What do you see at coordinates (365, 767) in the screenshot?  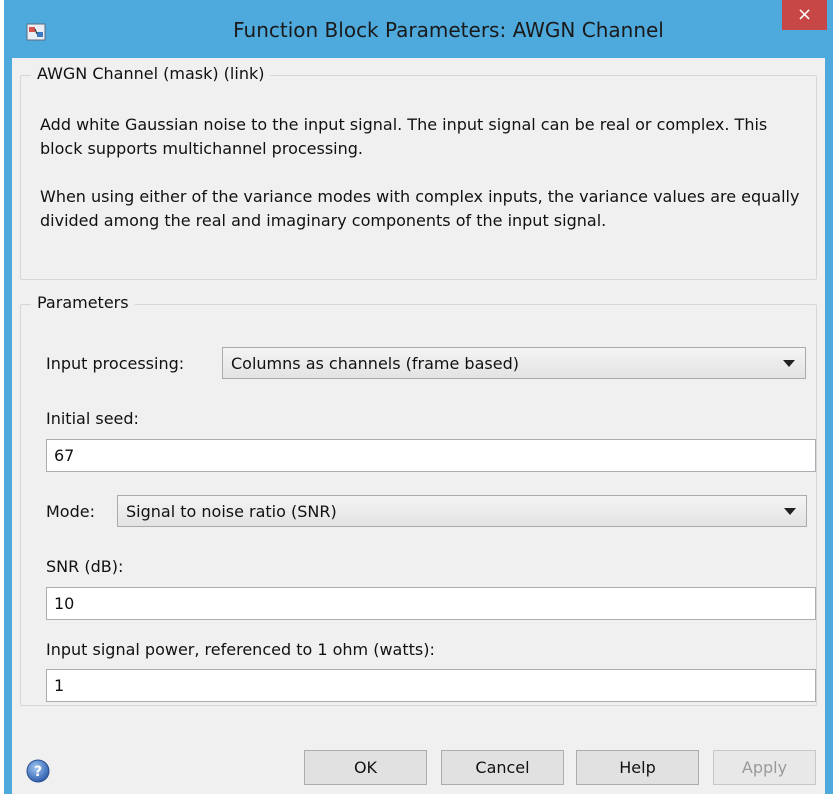 I see `ok-button: OK` at bounding box center [365, 767].